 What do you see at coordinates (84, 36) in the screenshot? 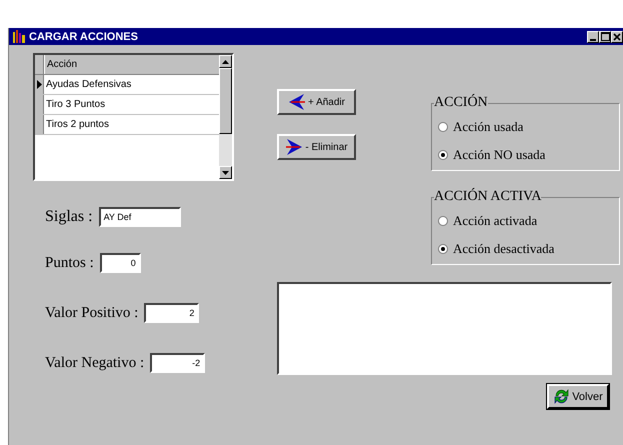
I see `window-title: CARGAR ACCIONES` at bounding box center [84, 36].